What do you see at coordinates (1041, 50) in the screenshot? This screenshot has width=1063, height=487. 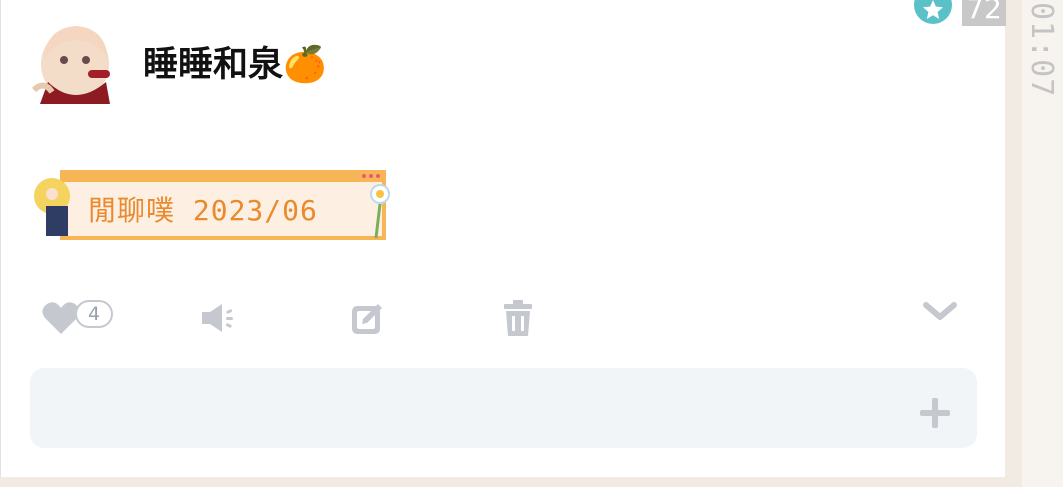 I see `post-time: 01:07` at bounding box center [1041, 50].